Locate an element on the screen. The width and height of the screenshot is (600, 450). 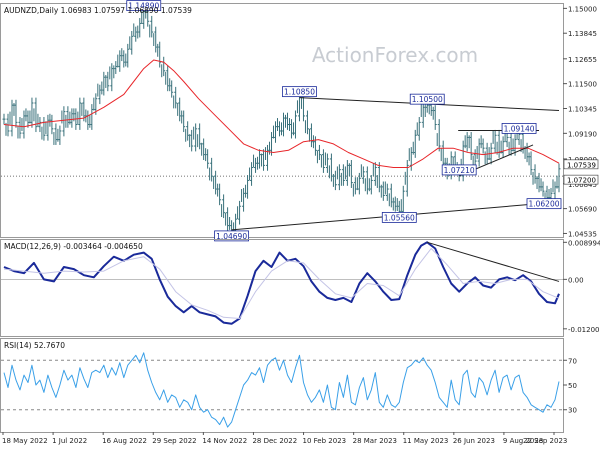
y-tick-label: 1.09190 is located at coordinates (582, 134).